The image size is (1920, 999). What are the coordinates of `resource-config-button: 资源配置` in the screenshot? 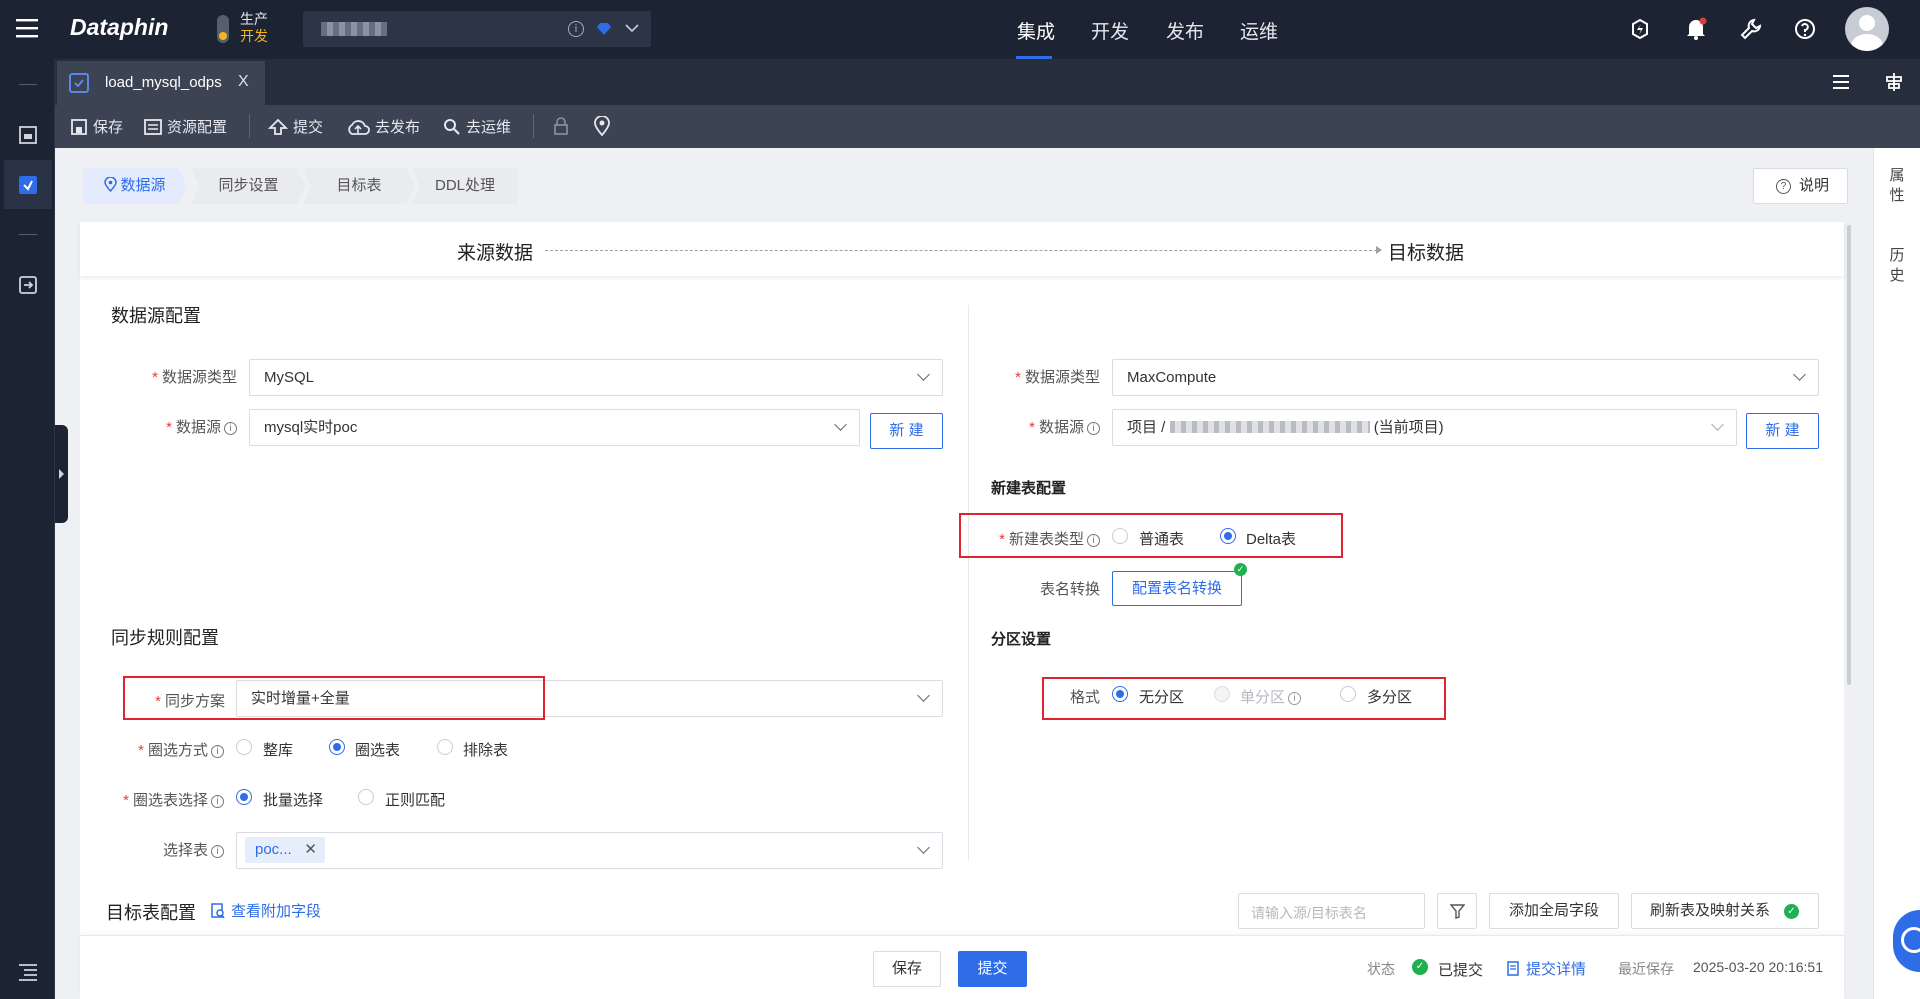 It's located at (185, 126).